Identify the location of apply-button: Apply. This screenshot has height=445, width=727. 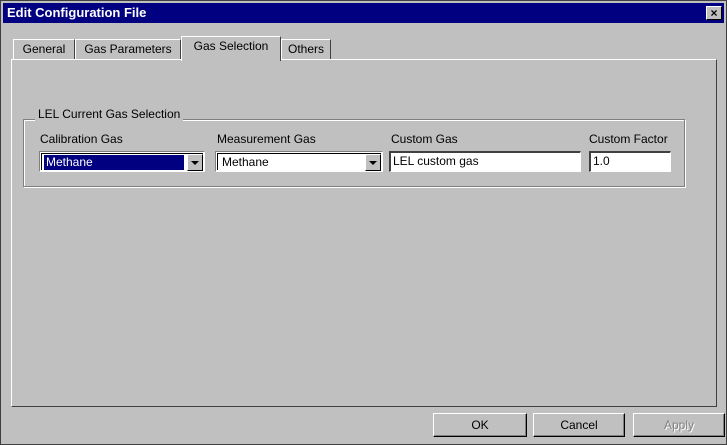
(679, 425).